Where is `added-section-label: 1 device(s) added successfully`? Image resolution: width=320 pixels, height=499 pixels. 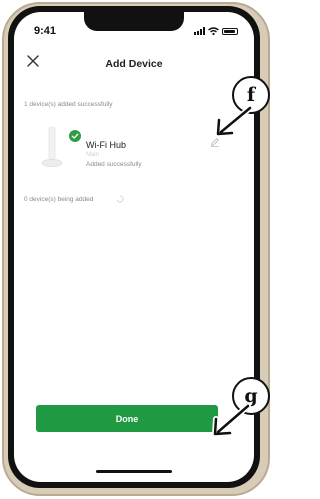
added-section-label: 1 device(s) added successfully is located at coordinates (68, 104).